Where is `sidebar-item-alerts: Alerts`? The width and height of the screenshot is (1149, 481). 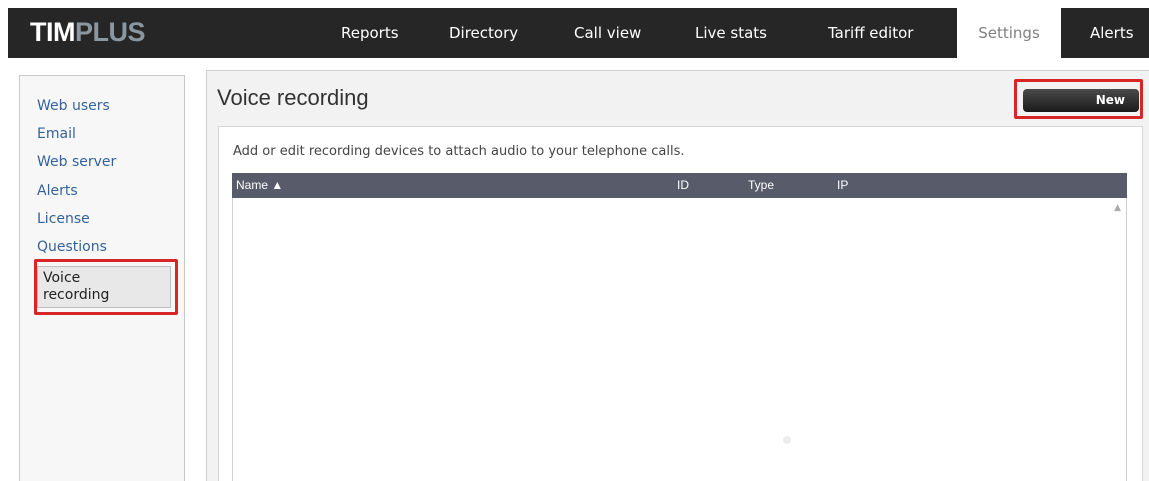 sidebar-item-alerts: Alerts is located at coordinates (57, 191).